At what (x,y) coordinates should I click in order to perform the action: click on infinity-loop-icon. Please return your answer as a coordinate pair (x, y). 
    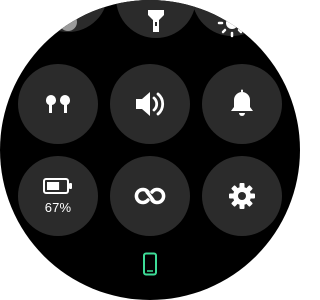
    Looking at the image, I should click on (150, 196).